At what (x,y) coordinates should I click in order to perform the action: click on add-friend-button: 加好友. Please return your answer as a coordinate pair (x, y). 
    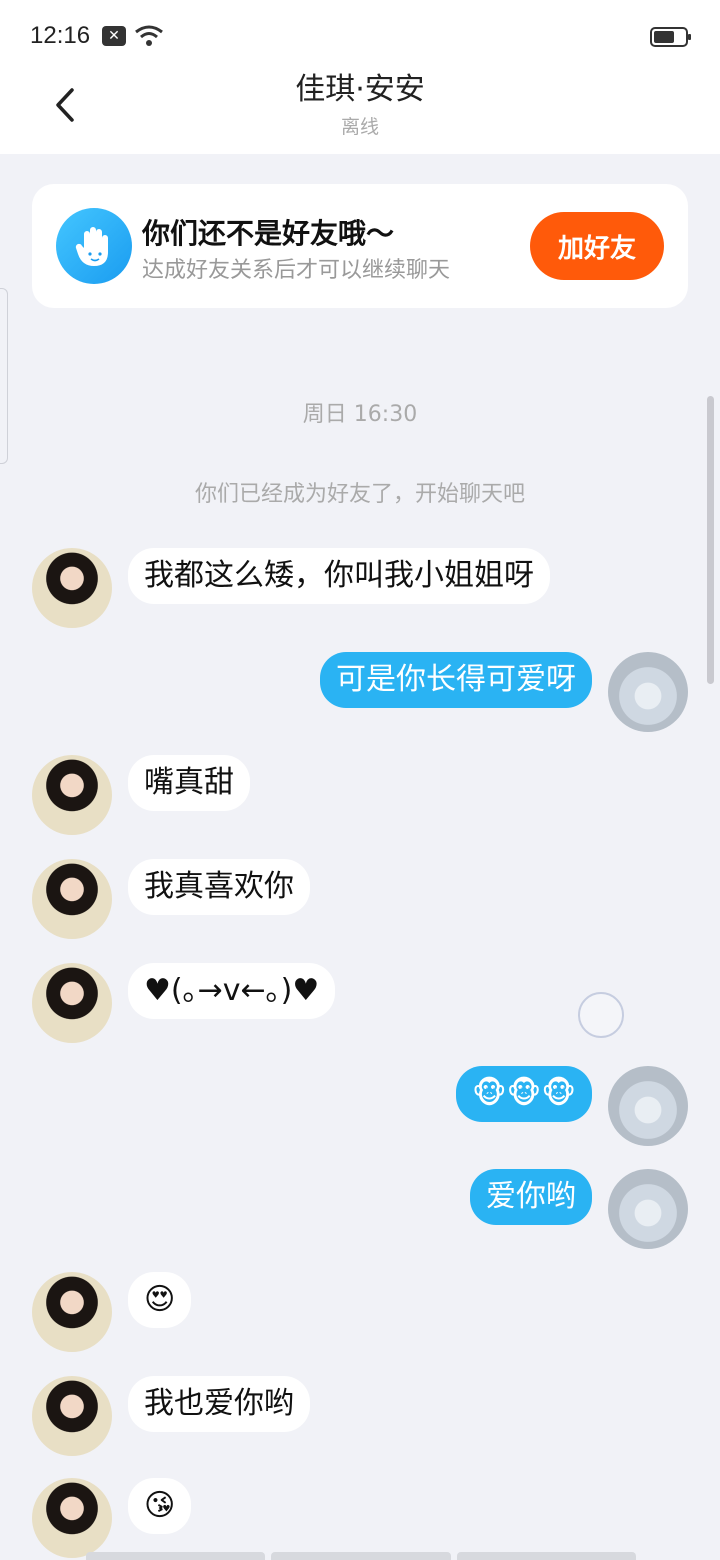
    Looking at the image, I should click on (597, 246).